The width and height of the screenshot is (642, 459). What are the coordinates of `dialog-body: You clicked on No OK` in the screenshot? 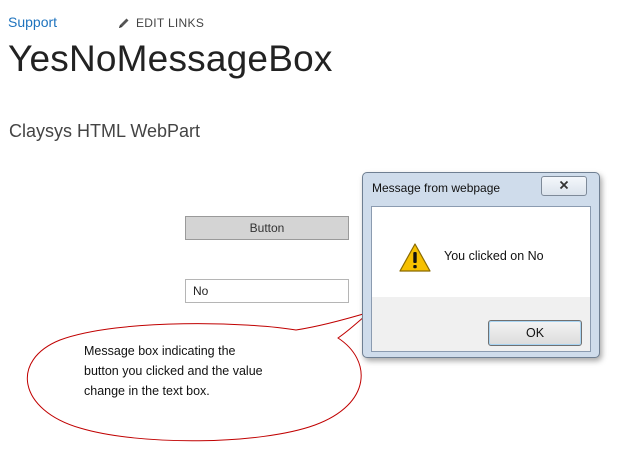 It's located at (481, 279).